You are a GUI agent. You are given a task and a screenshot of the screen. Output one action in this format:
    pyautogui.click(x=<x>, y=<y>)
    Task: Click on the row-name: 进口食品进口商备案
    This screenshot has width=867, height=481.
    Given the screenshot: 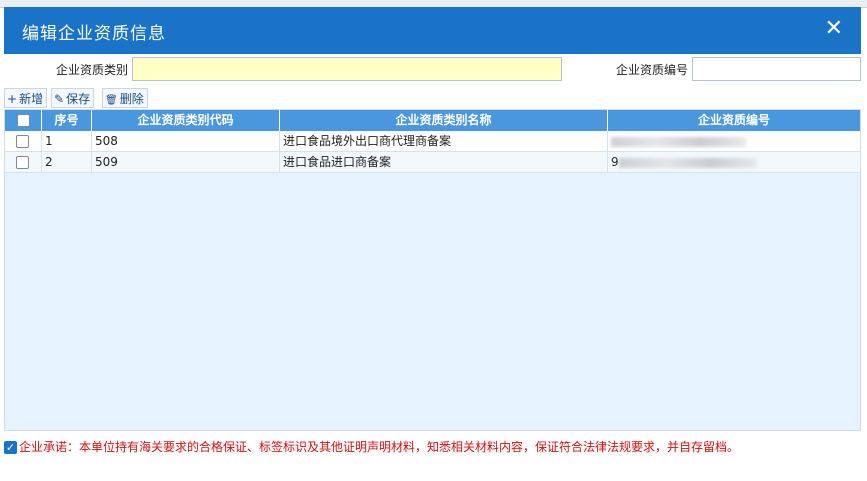 What is the action you would take?
    pyautogui.click(x=444, y=162)
    